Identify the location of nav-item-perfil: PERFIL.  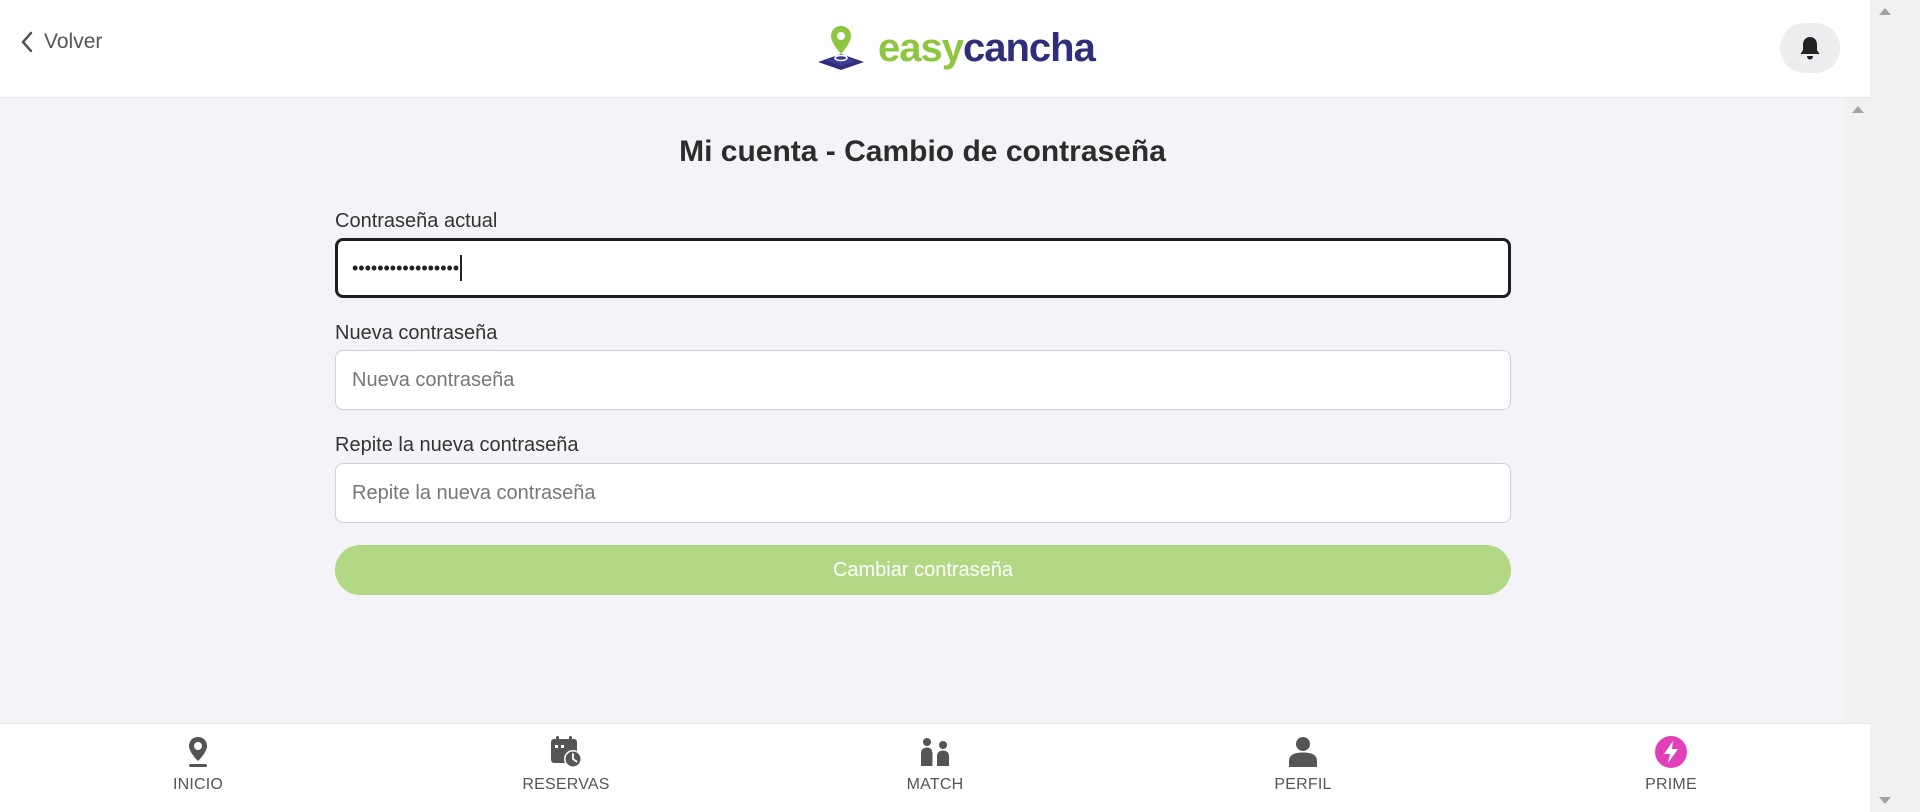
(1303, 764).